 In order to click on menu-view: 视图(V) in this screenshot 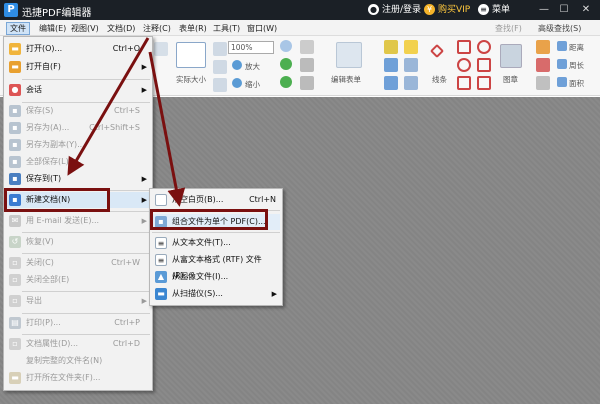, I will do `click(85, 28)`.